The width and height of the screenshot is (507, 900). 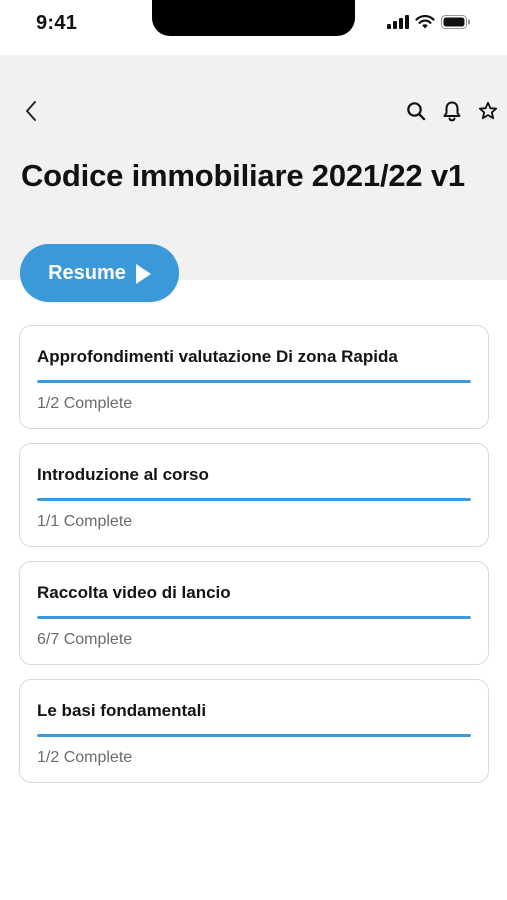 I want to click on resume-label: Resume, so click(x=87, y=273).